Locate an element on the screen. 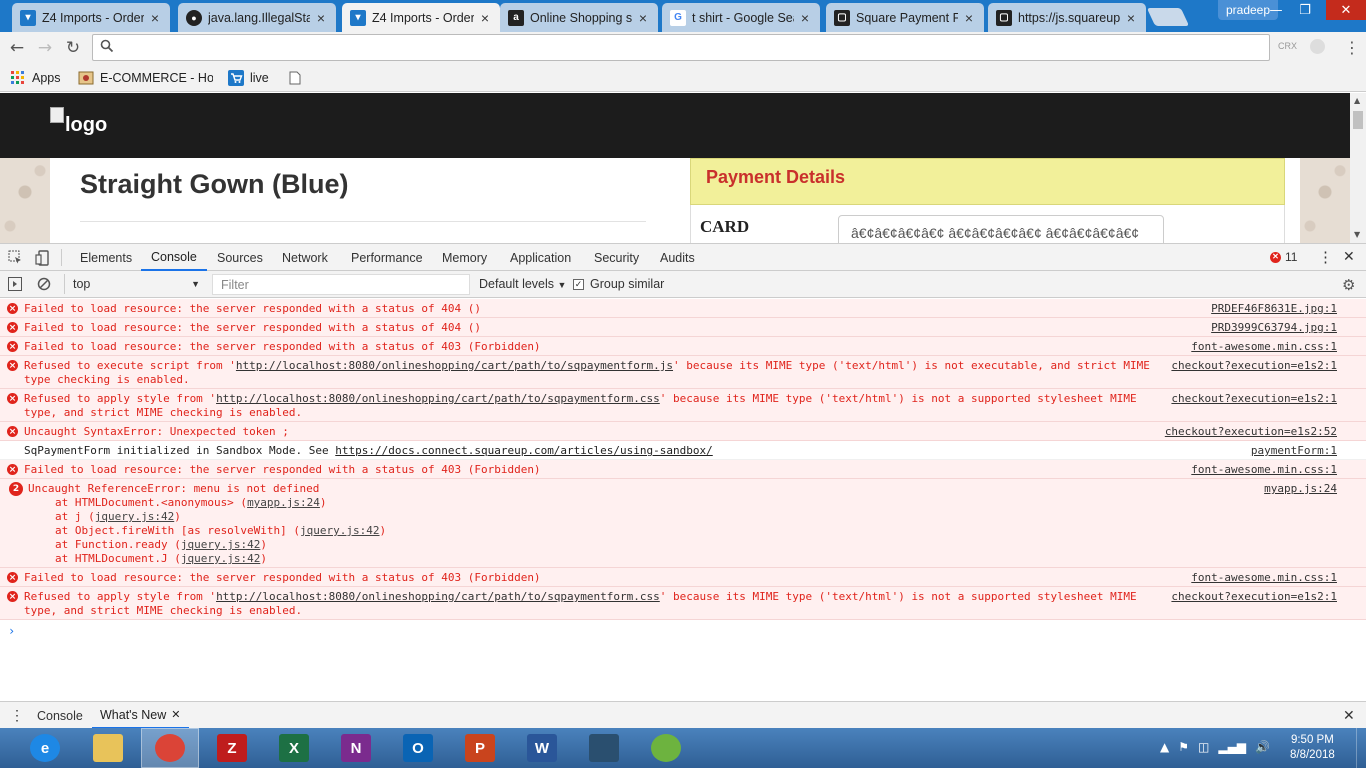 The image size is (1366, 768). taskbar-app-button: O is located at coordinates (418, 748).